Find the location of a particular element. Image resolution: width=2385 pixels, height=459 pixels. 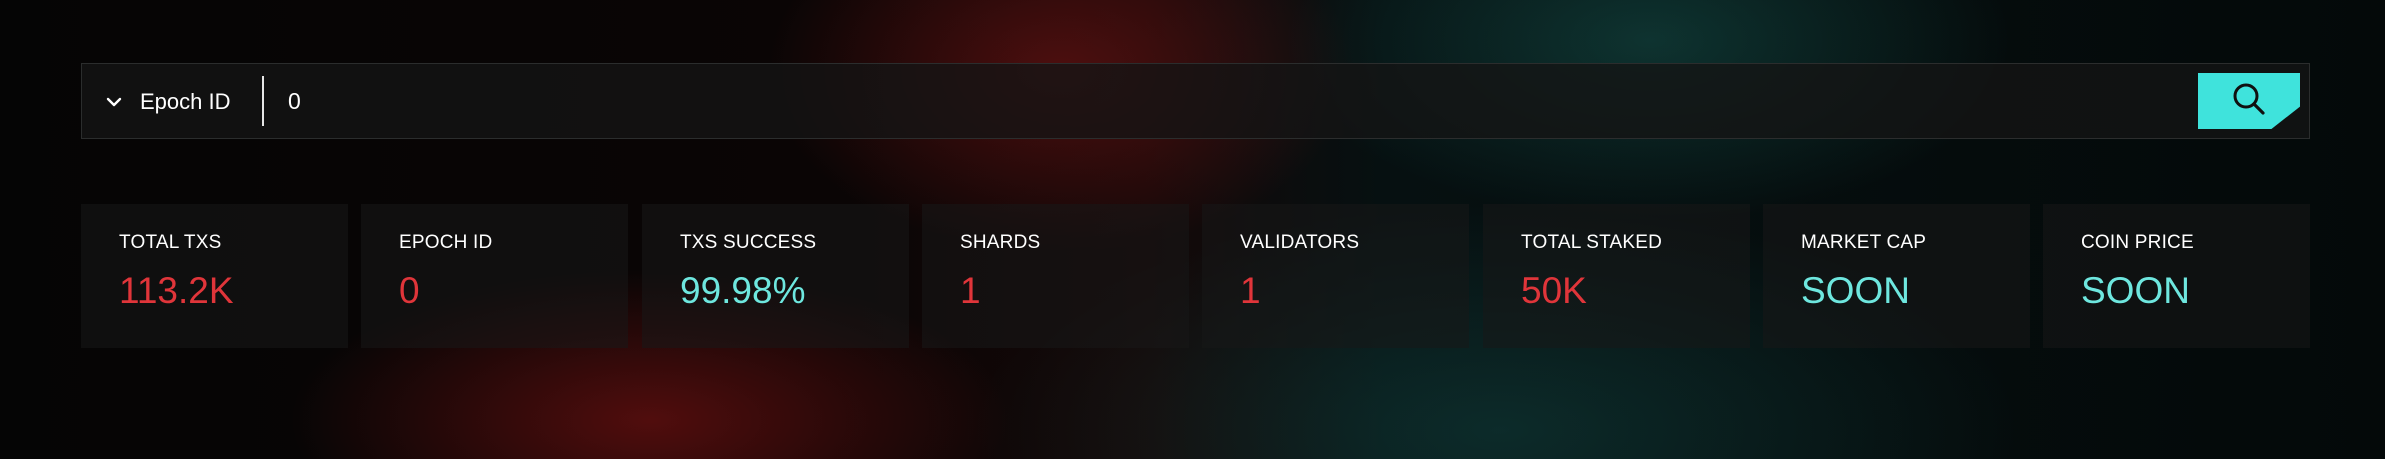

stat-value: 99.98% is located at coordinates (743, 290).